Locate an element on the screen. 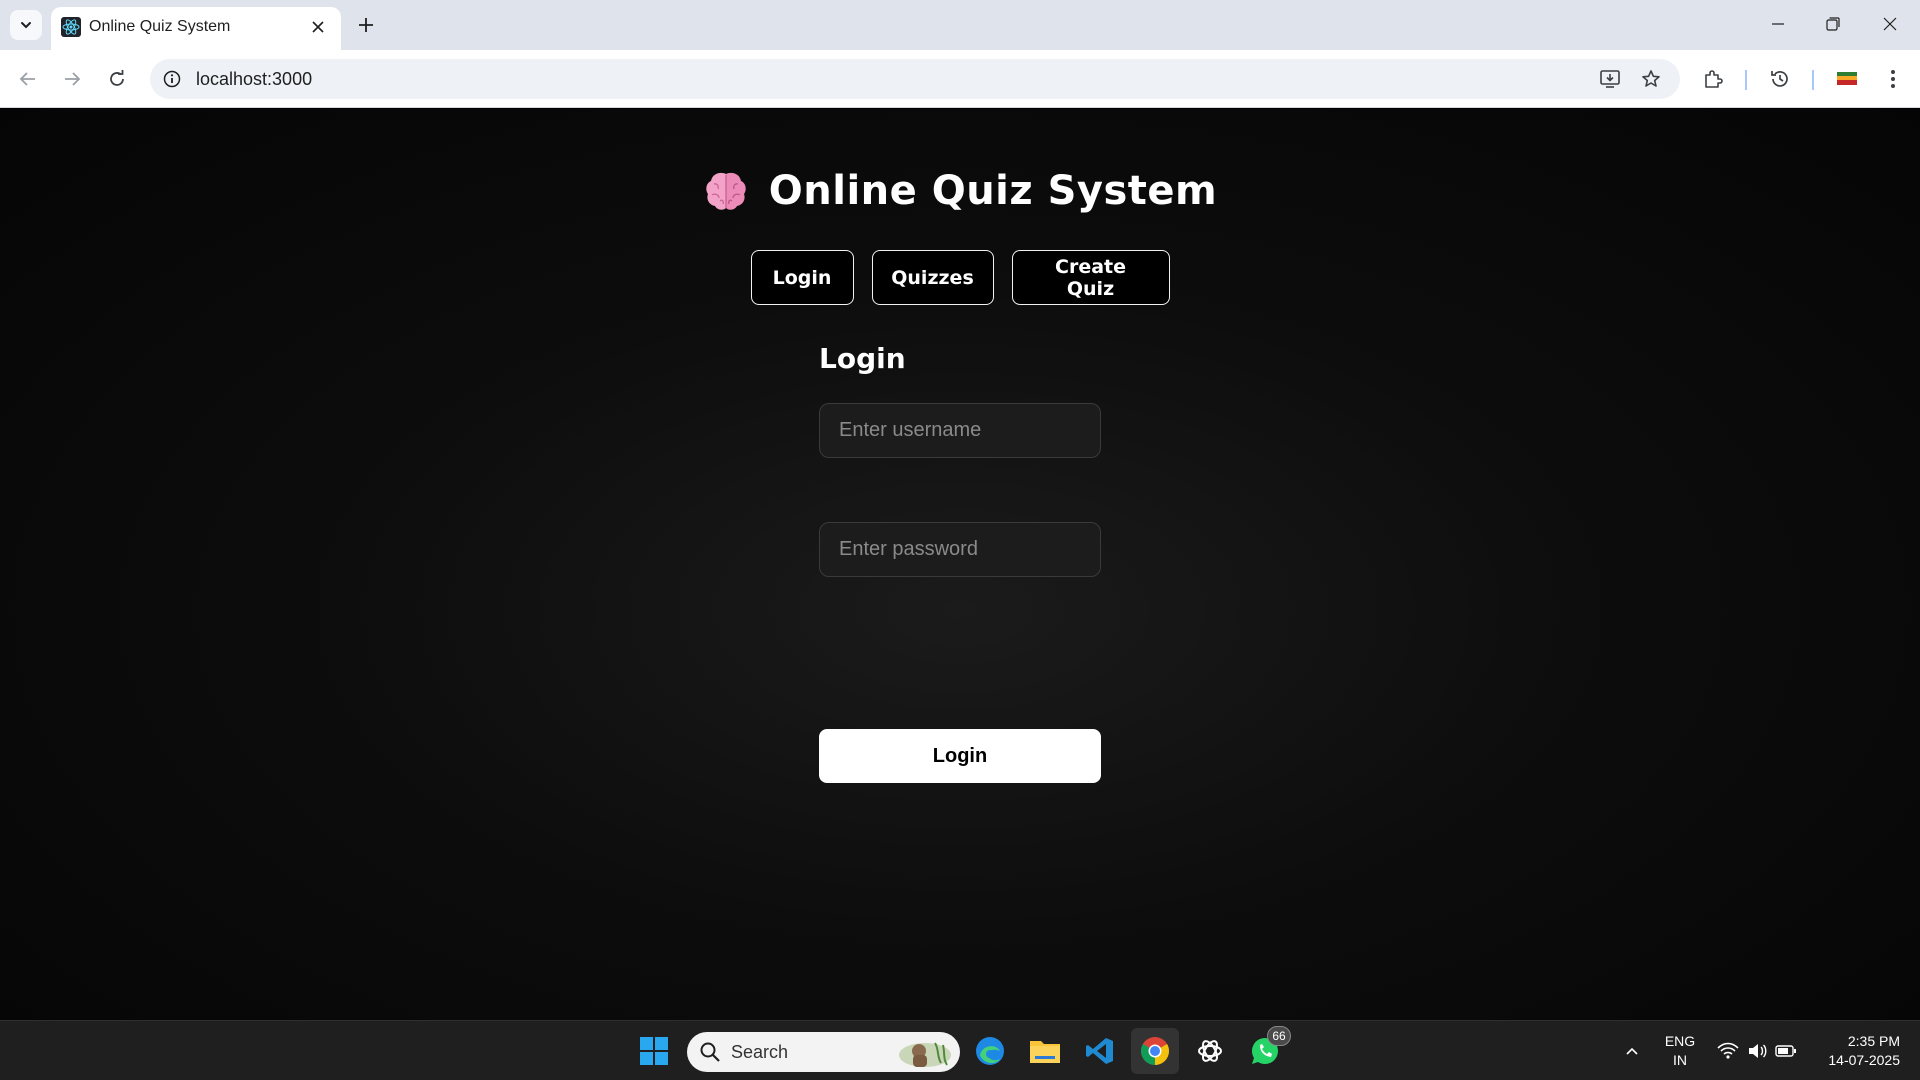 Image resolution: width=1920 pixels, height=1080 pixels. password-field is located at coordinates (960, 549).